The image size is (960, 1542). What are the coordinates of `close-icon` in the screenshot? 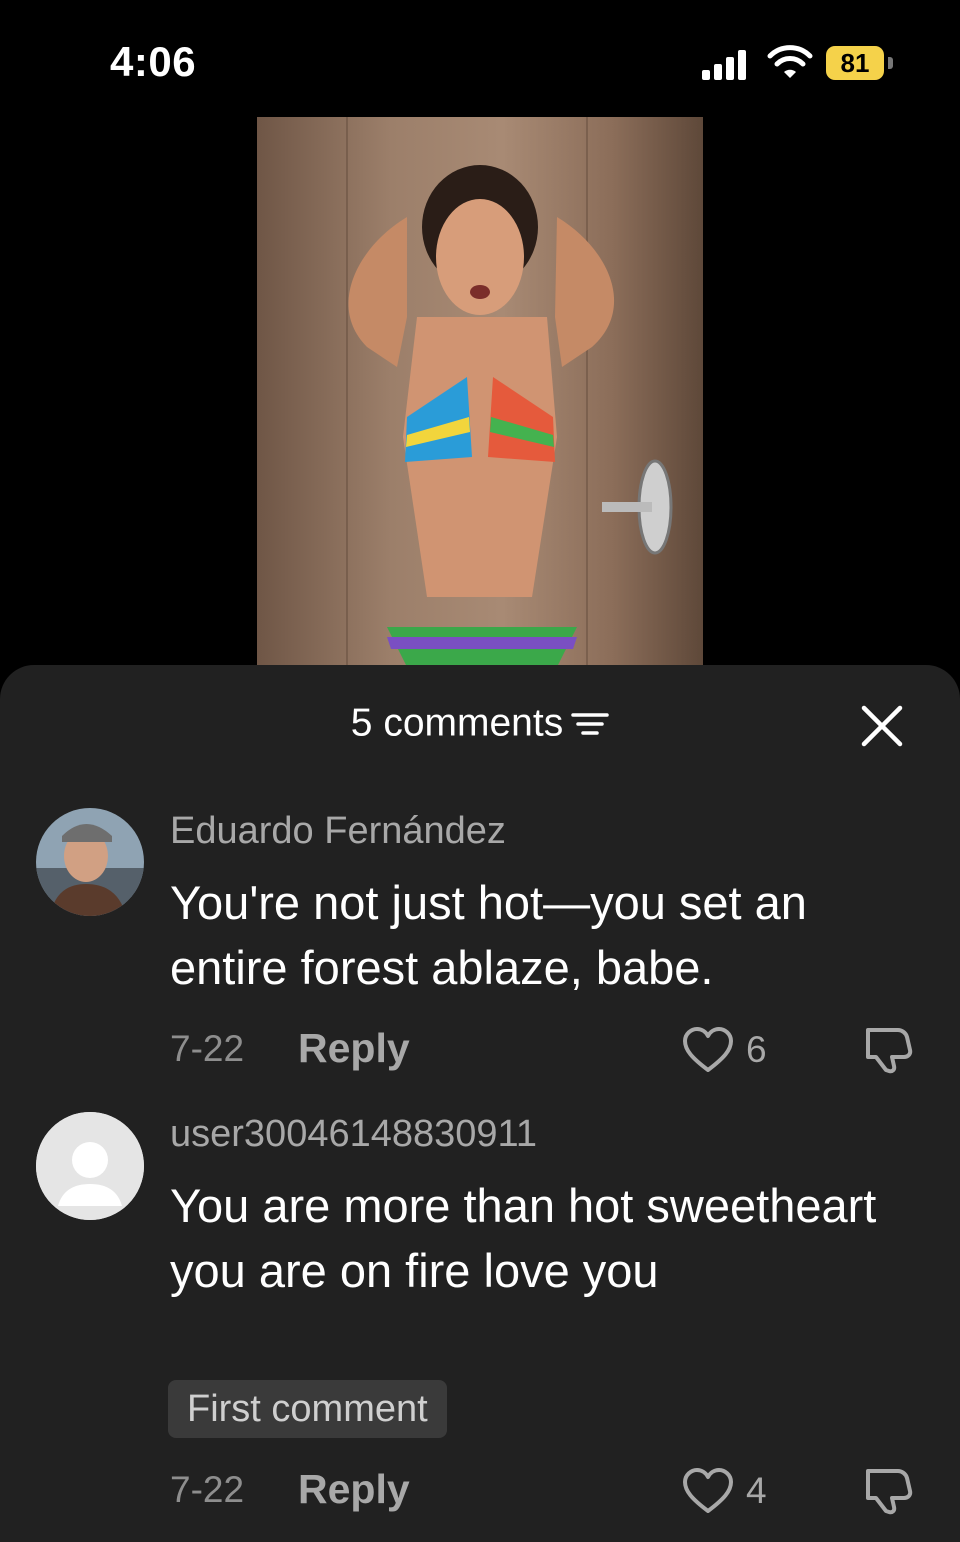 It's located at (882, 726).